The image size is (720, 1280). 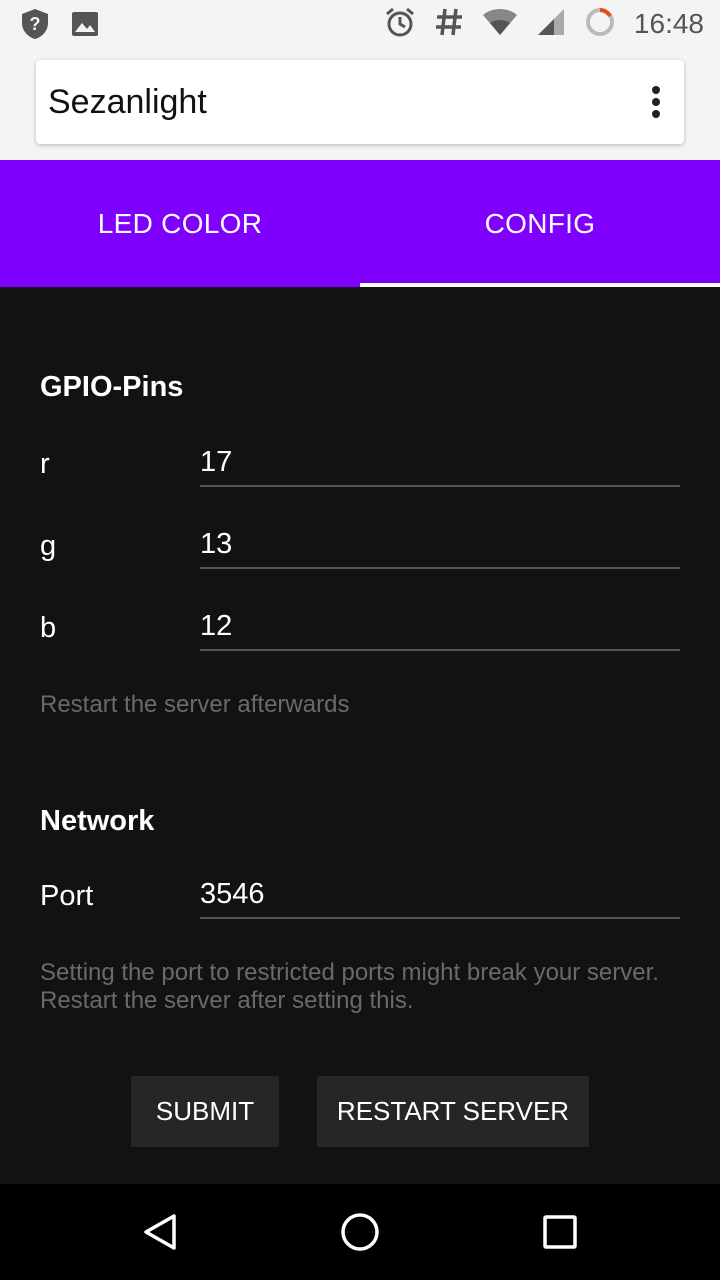 What do you see at coordinates (180, 223) in the screenshot?
I see `tab-led-color: LED COLOR` at bounding box center [180, 223].